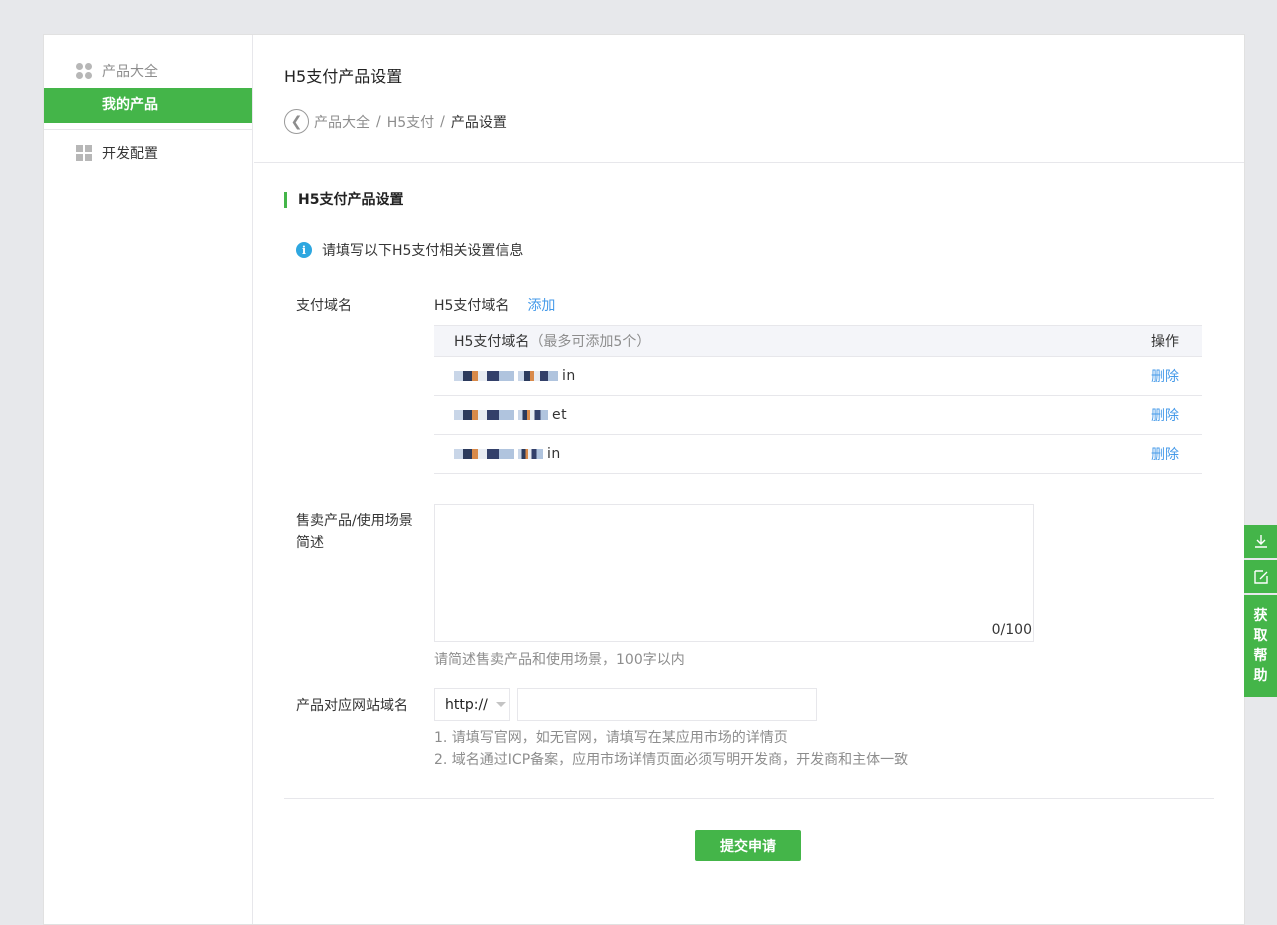  I want to click on download-icon, so click(1260, 541).